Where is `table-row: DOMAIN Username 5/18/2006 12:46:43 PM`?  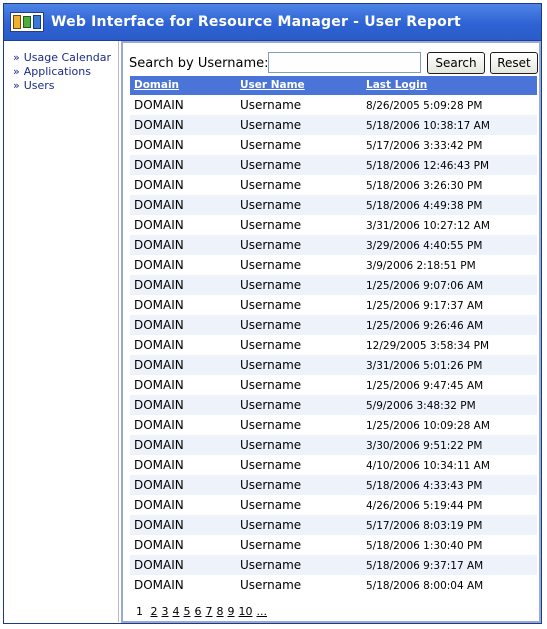 table-row: DOMAIN Username 5/18/2006 12:46:43 PM is located at coordinates (333, 165).